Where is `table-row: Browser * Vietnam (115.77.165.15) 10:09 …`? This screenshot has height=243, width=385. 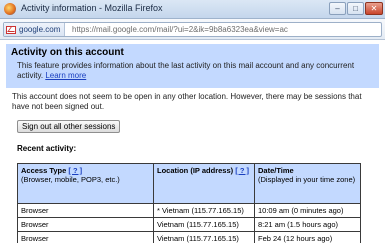
table-row: Browser * Vietnam (115.77.165.15) 10:09 … is located at coordinates (189, 210).